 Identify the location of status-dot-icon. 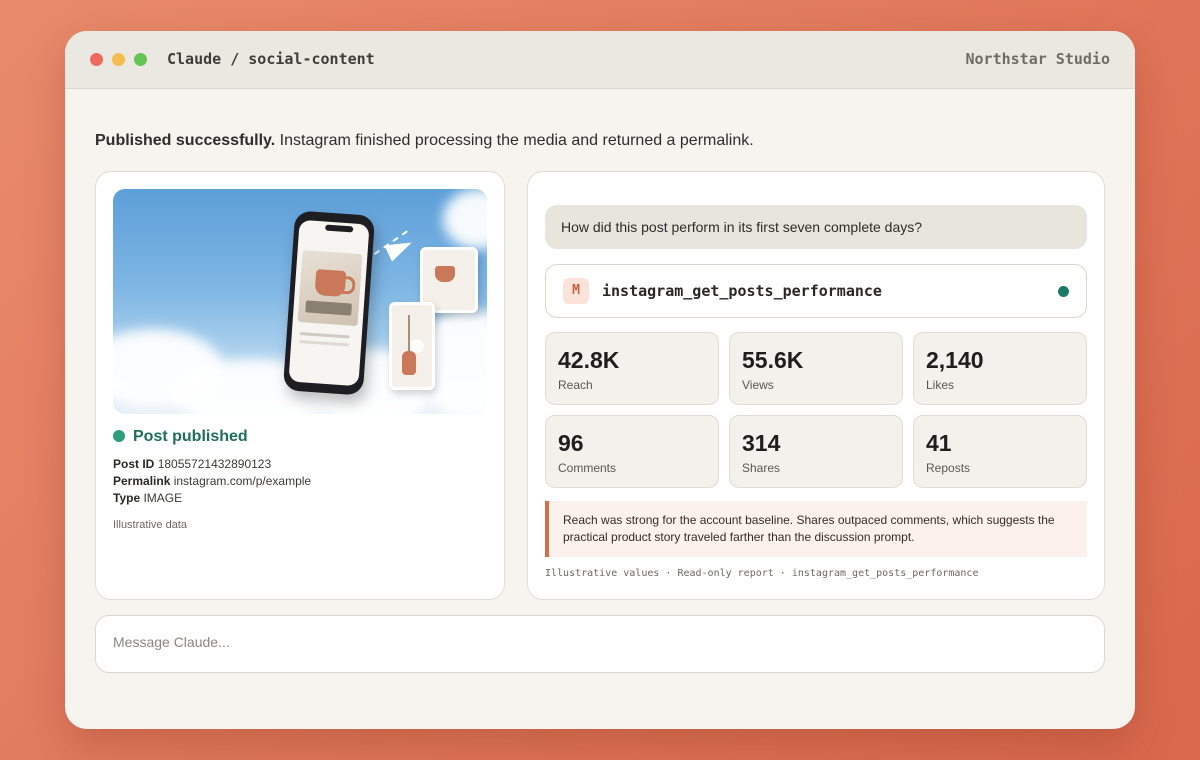
(119, 436).